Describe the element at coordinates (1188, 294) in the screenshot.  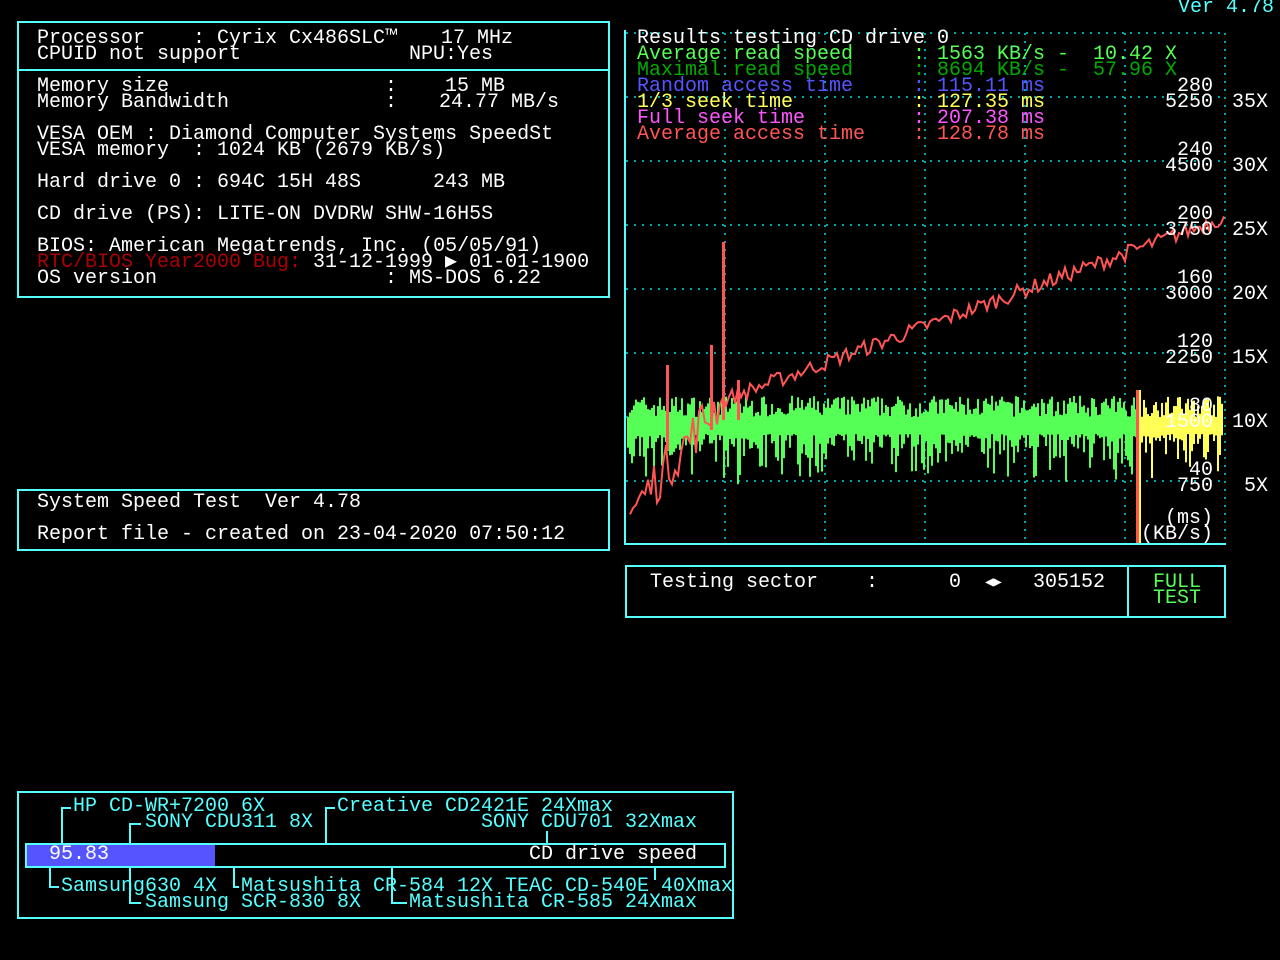
I see `kbs-tick: 3000` at that location.